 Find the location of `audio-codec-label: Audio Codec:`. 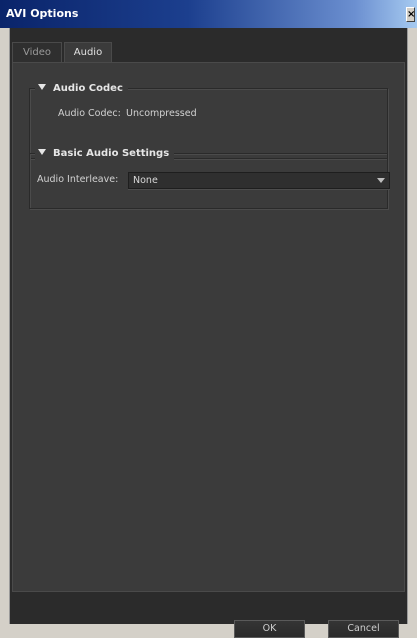

audio-codec-label: Audio Codec: is located at coordinates (89, 113).